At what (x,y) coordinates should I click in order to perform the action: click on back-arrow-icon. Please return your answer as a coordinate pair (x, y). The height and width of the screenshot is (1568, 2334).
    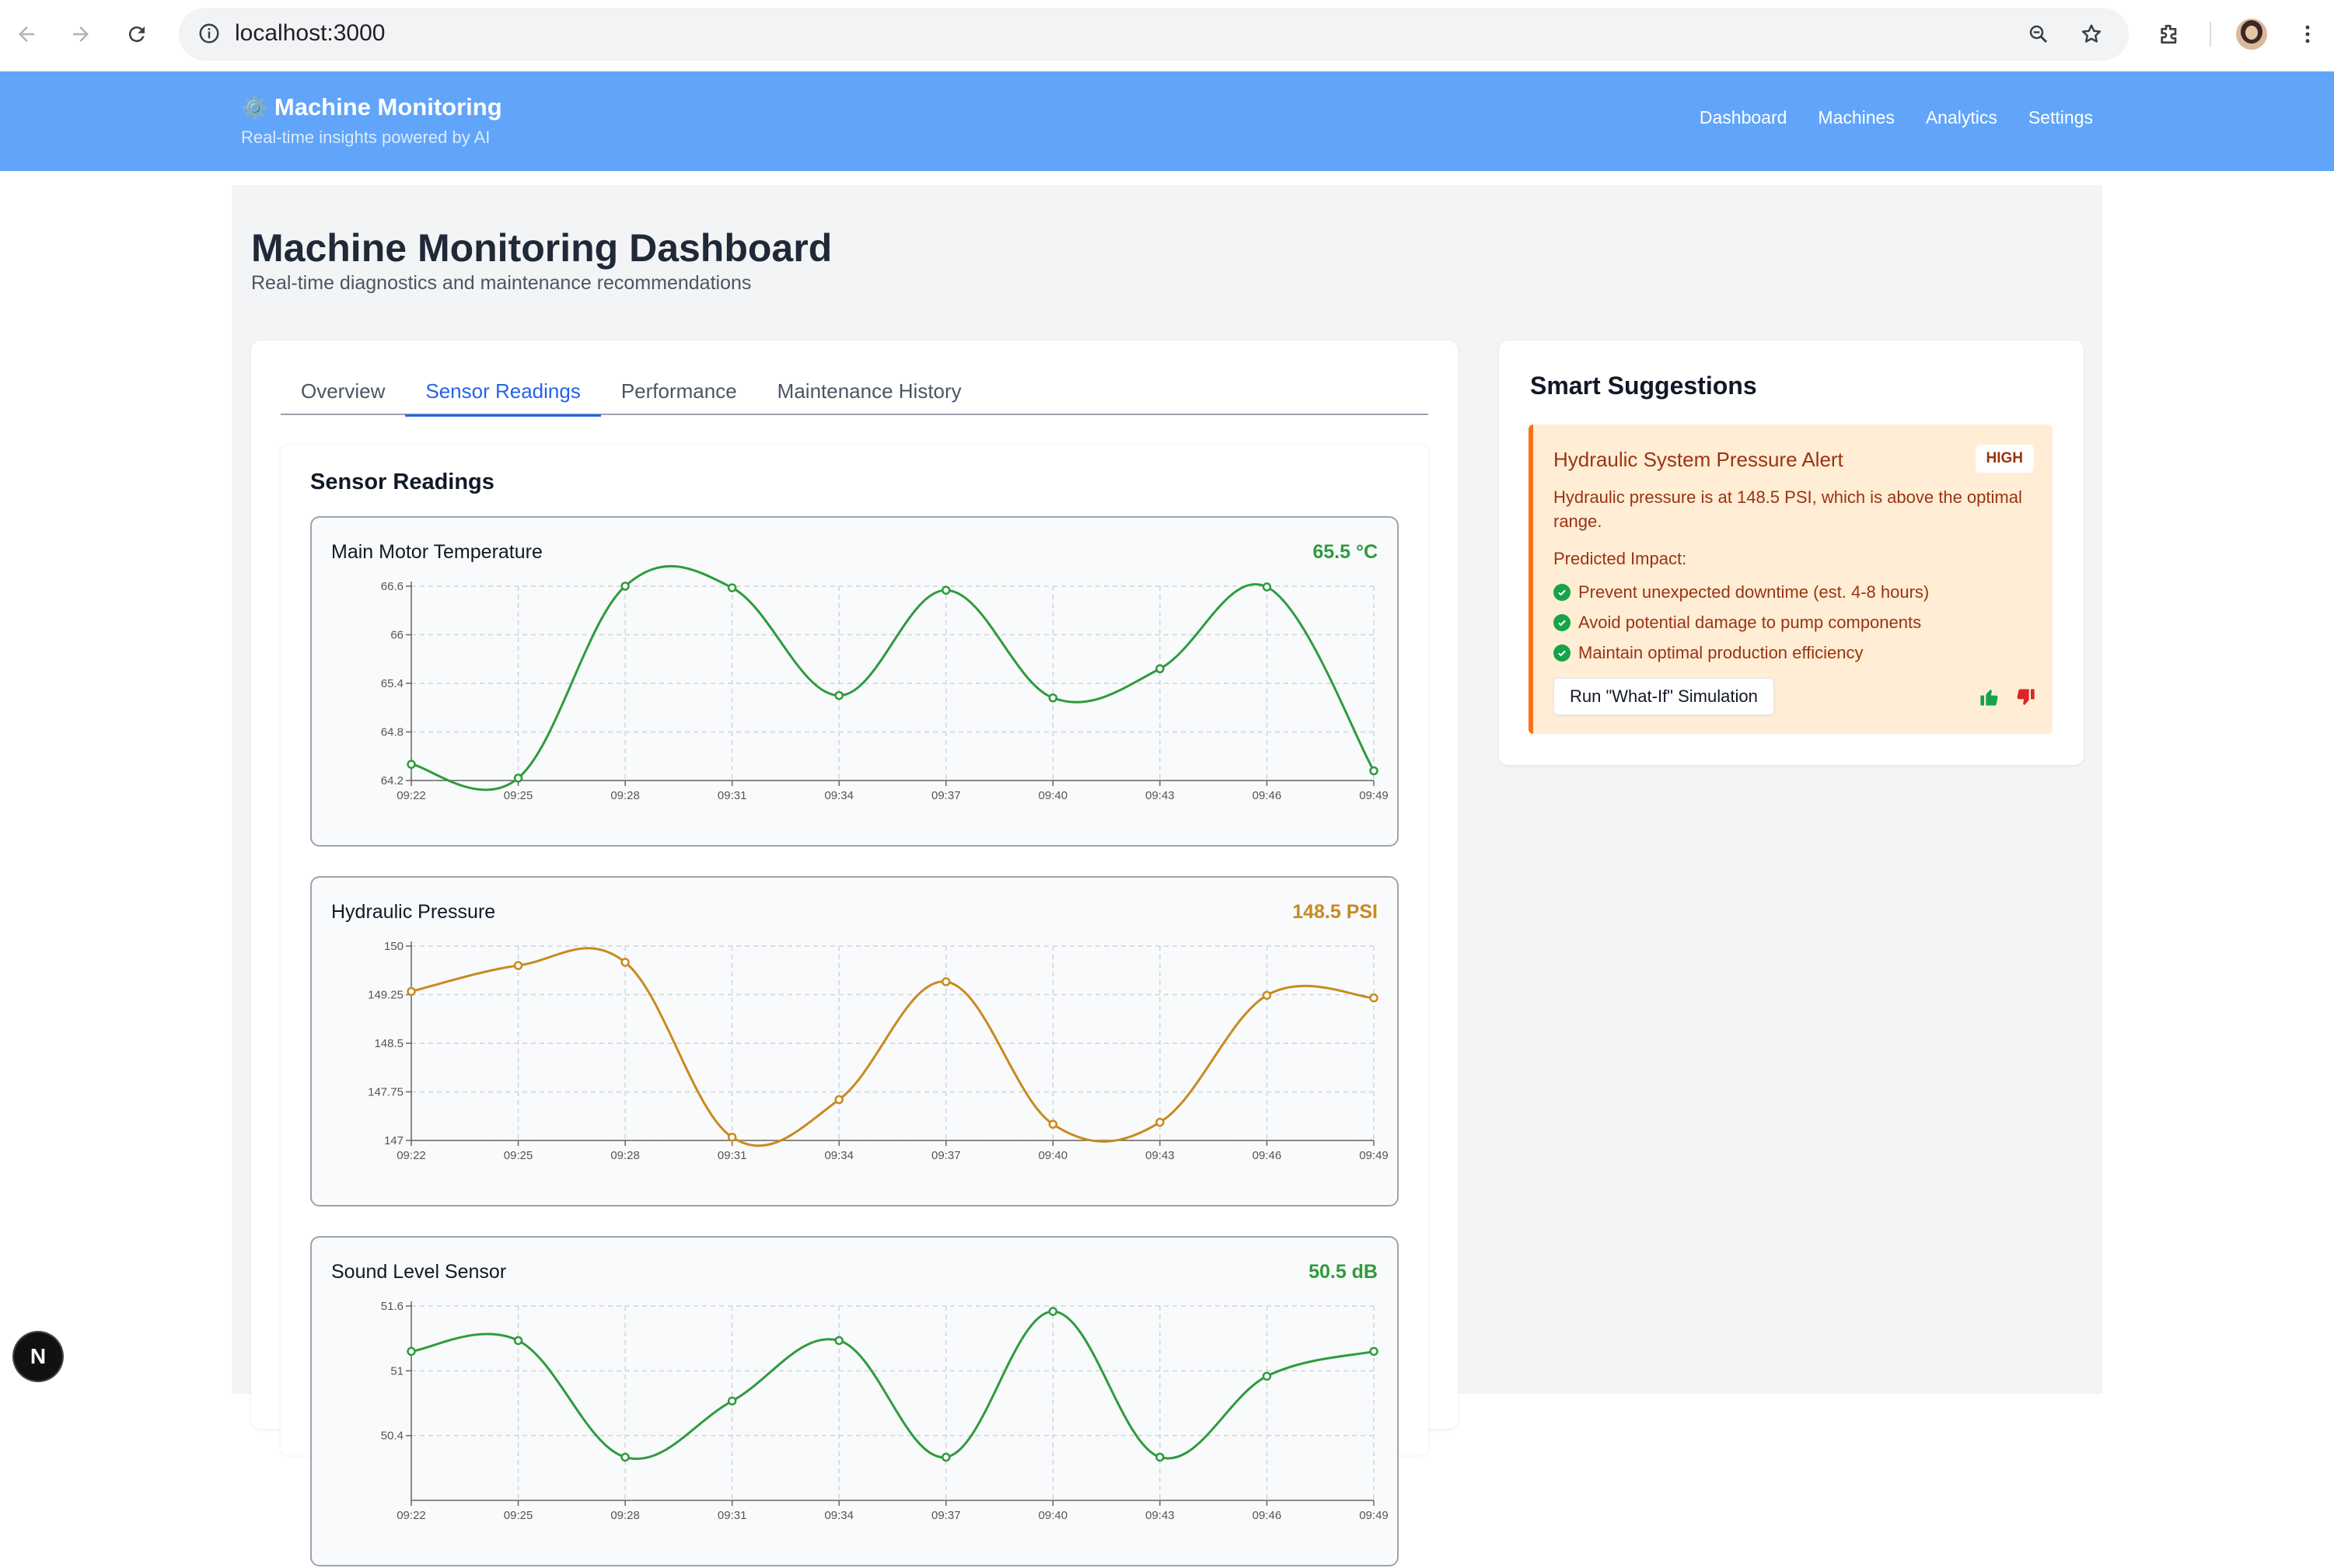
    Looking at the image, I should click on (26, 34).